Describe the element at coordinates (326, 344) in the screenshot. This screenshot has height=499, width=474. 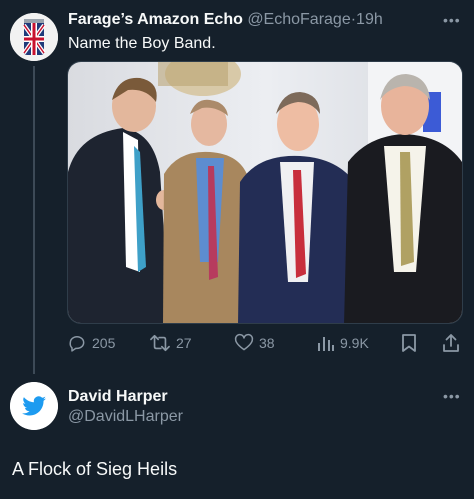
I see `analytics-icon` at that location.